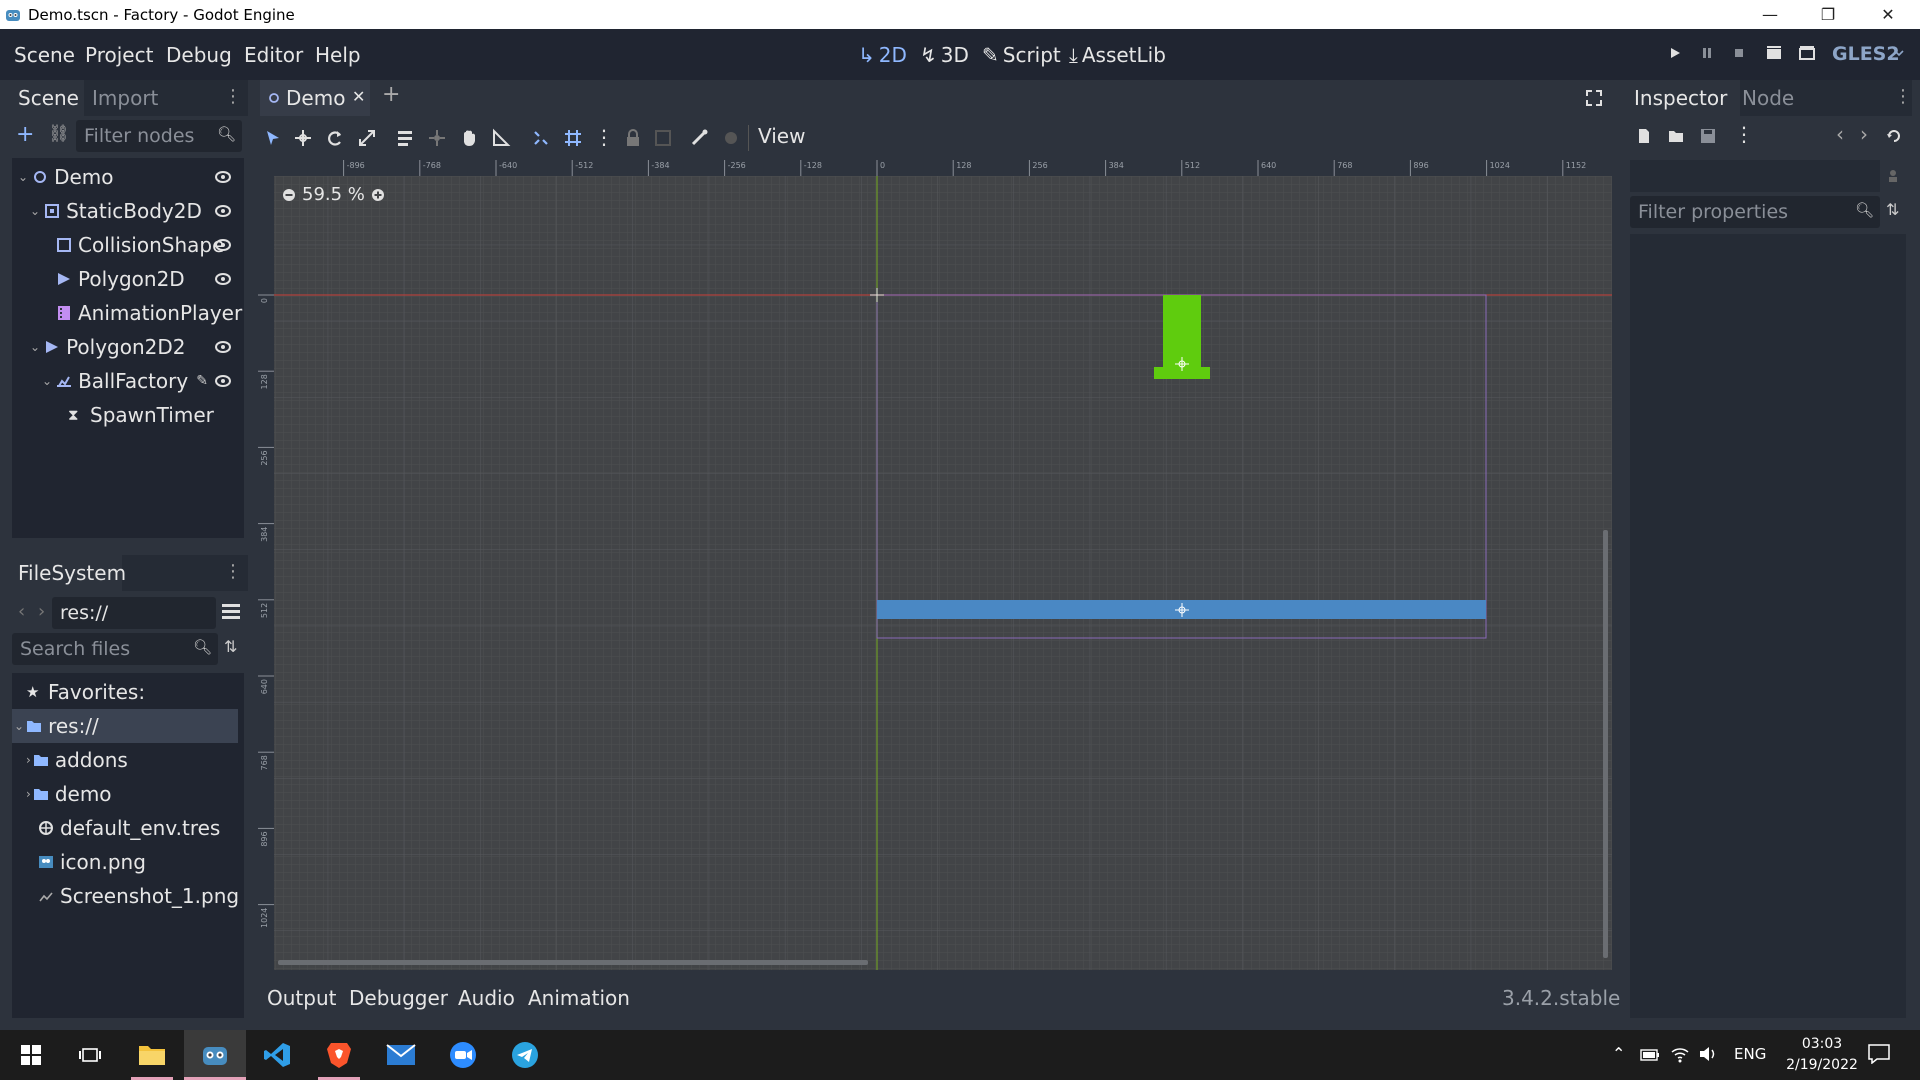  Describe the element at coordinates (541, 138) in the screenshot. I see `smart-snap-icon` at that location.